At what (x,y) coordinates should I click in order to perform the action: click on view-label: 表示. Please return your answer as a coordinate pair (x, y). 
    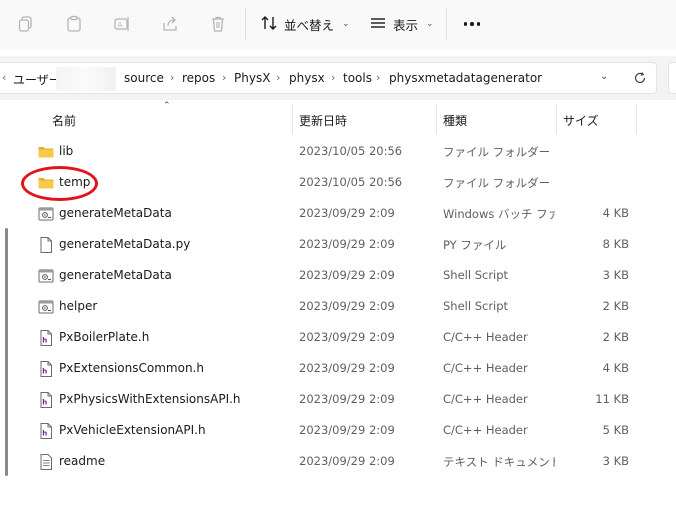
    Looking at the image, I should click on (406, 25).